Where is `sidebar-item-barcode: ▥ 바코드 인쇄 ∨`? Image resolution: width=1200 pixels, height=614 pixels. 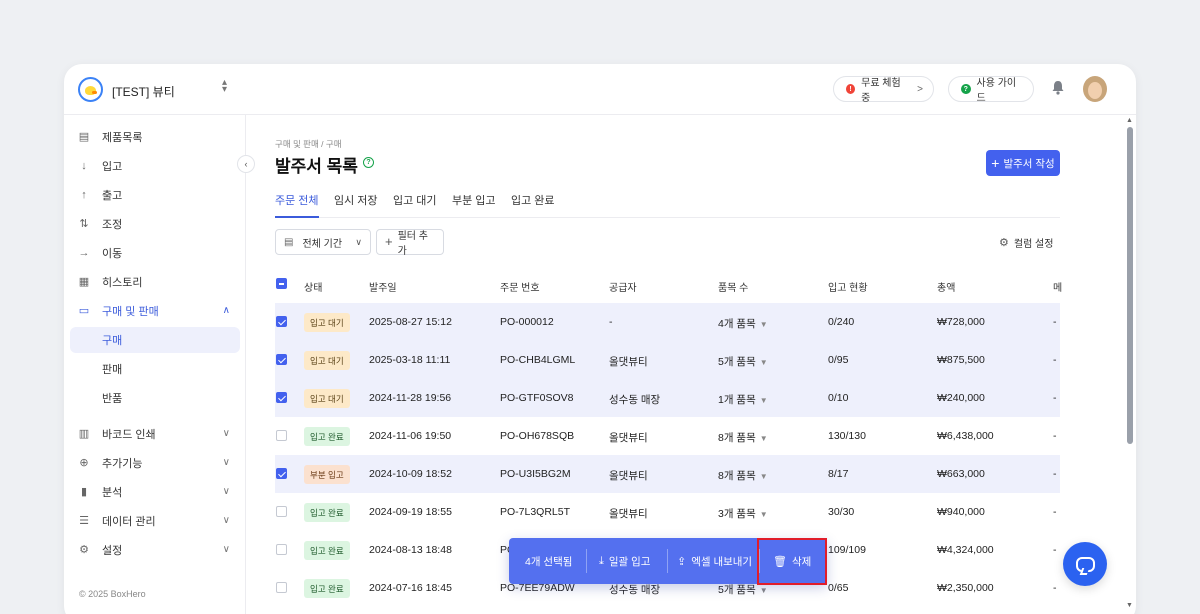
sidebar-item-barcode: ▥ 바코드 인쇄 ∨ is located at coordinates (155, 433).